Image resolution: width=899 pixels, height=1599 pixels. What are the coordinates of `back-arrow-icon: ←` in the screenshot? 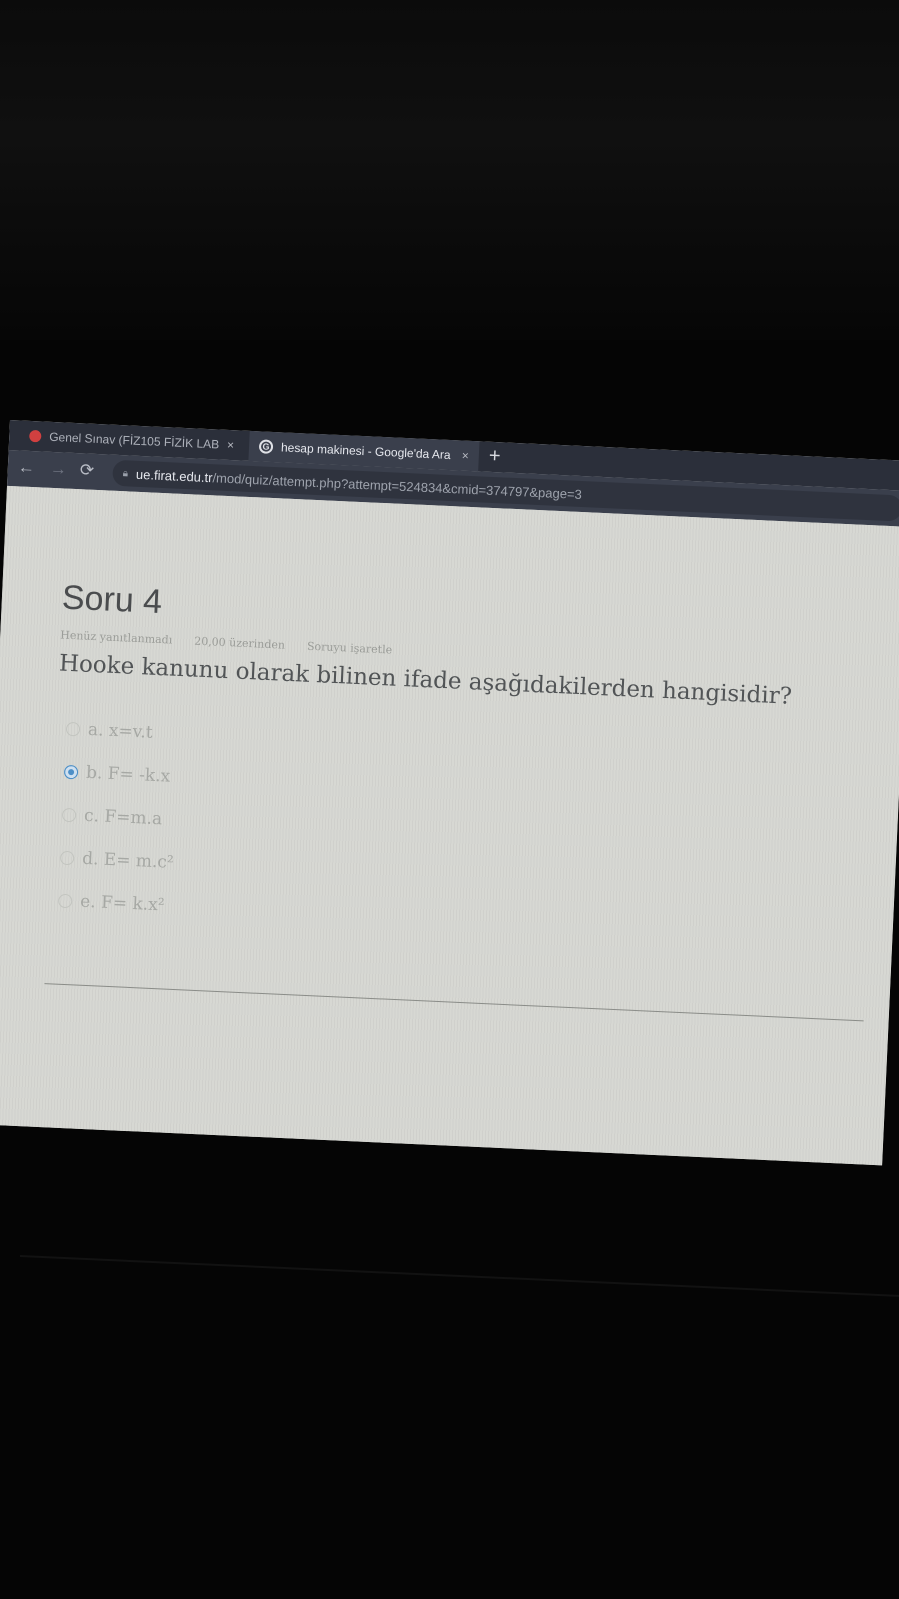 It's located at (26, 467).